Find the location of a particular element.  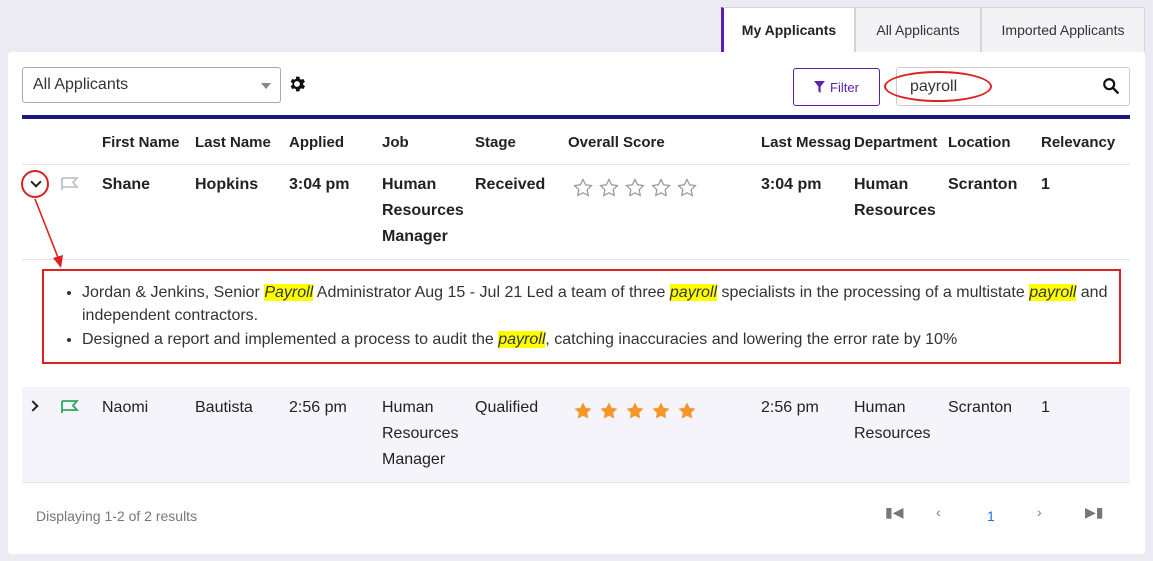

caret-down-icon is located at coordinates (266, 86).